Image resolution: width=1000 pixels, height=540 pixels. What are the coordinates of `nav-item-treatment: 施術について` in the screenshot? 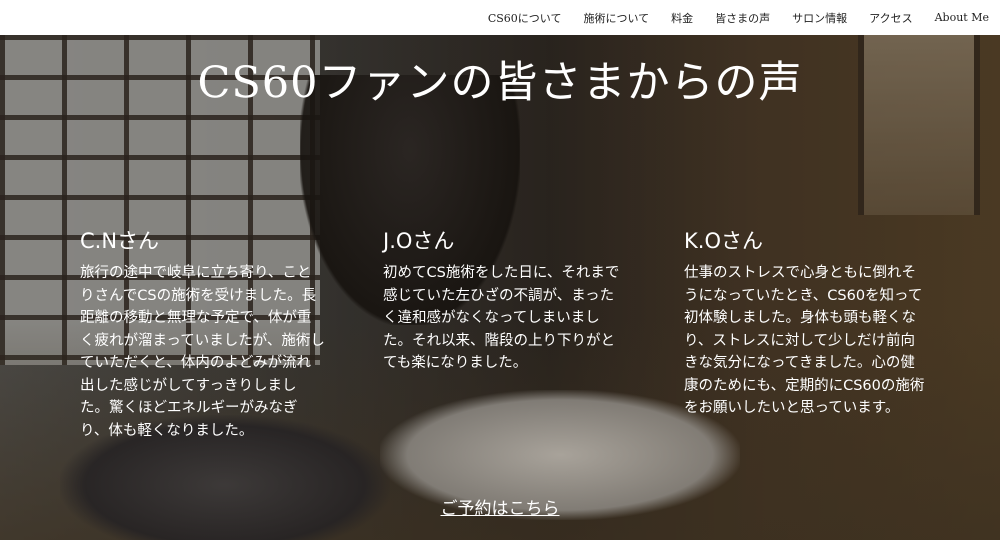 It's located at (616, 18).